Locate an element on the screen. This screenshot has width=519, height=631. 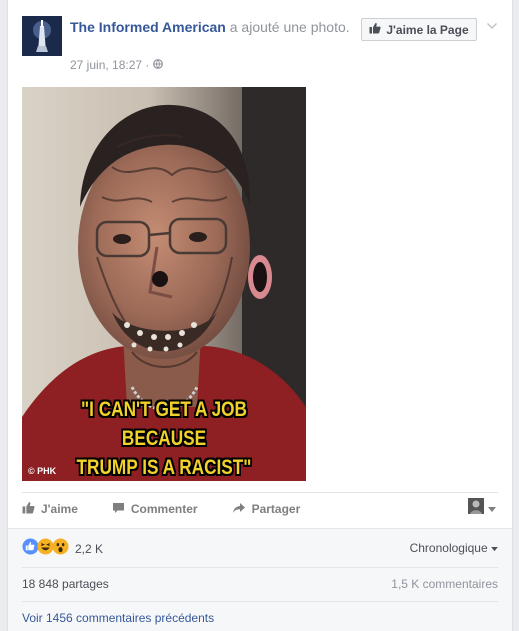
globe-icon is located at coordinates (158, 65).